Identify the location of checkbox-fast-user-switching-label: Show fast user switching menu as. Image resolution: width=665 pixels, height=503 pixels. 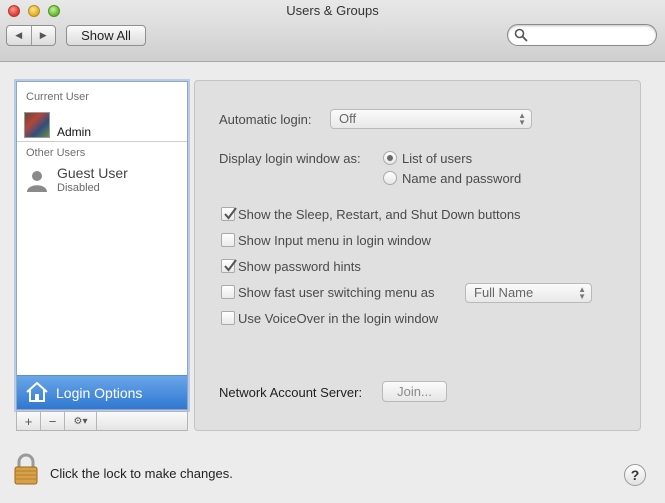
(336, 292).